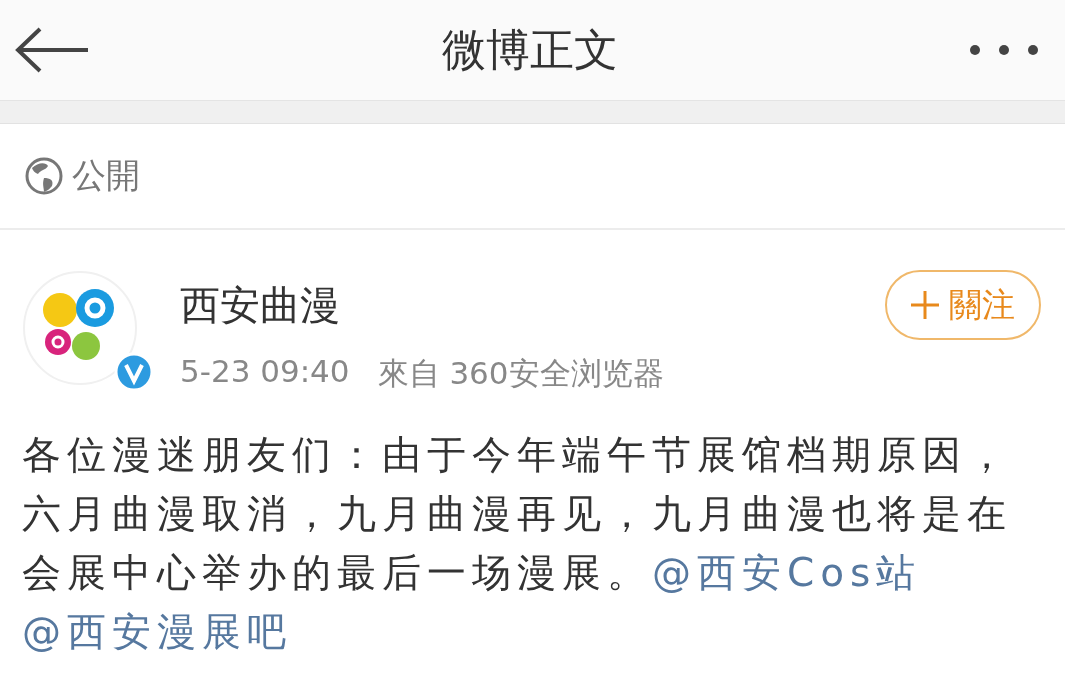 The height and width of the screenshot is (693, 1065). Describe the element at coordinates (52, 50) in the screenshot. I see `back-icon` at that location.